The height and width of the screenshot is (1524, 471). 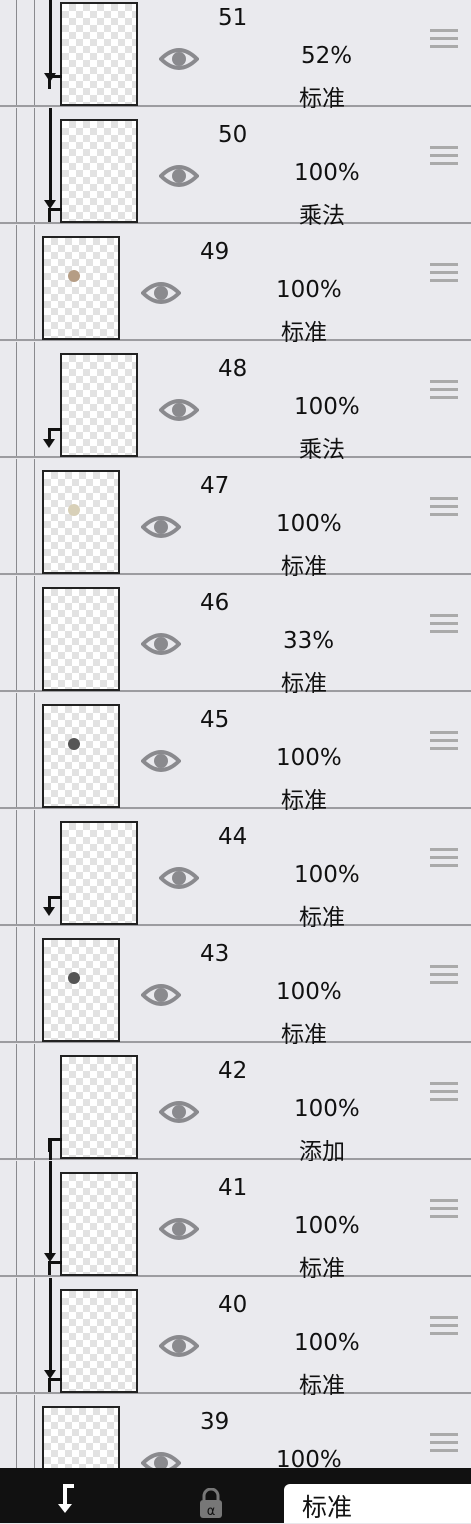 What do you see at coordinates (235, 168) in the screenshot?
I see `layer-row: 50 100% 乘法` at bounding box center [235, 168].